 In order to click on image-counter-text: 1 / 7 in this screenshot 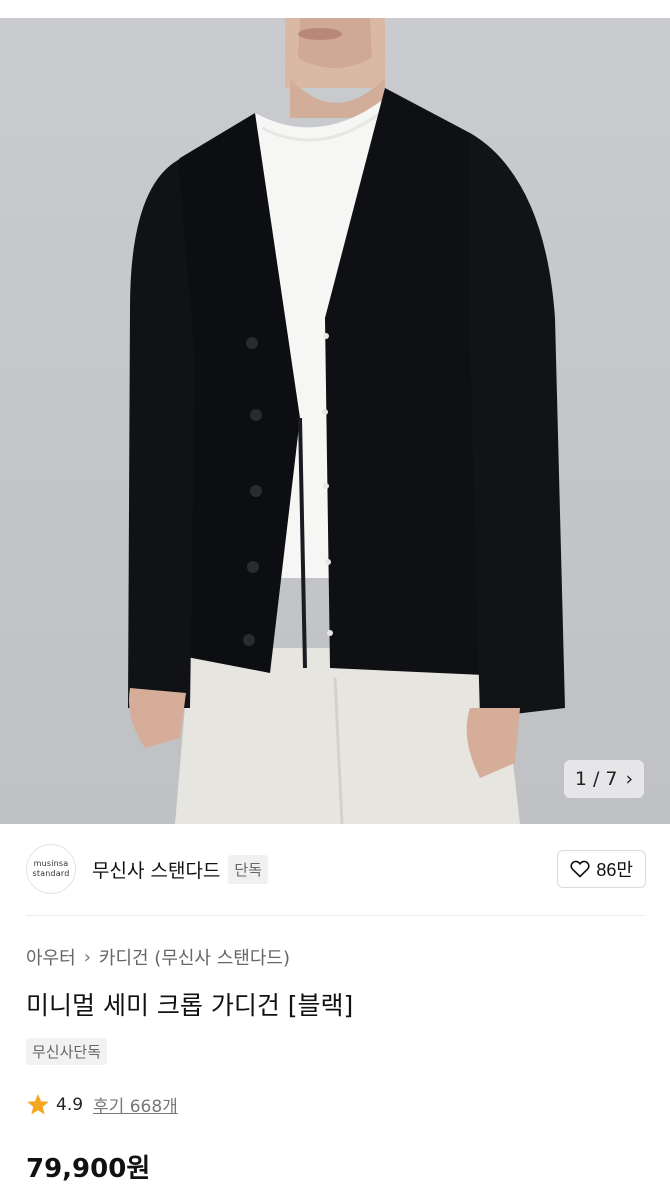, I will do `click(596, 779)`.